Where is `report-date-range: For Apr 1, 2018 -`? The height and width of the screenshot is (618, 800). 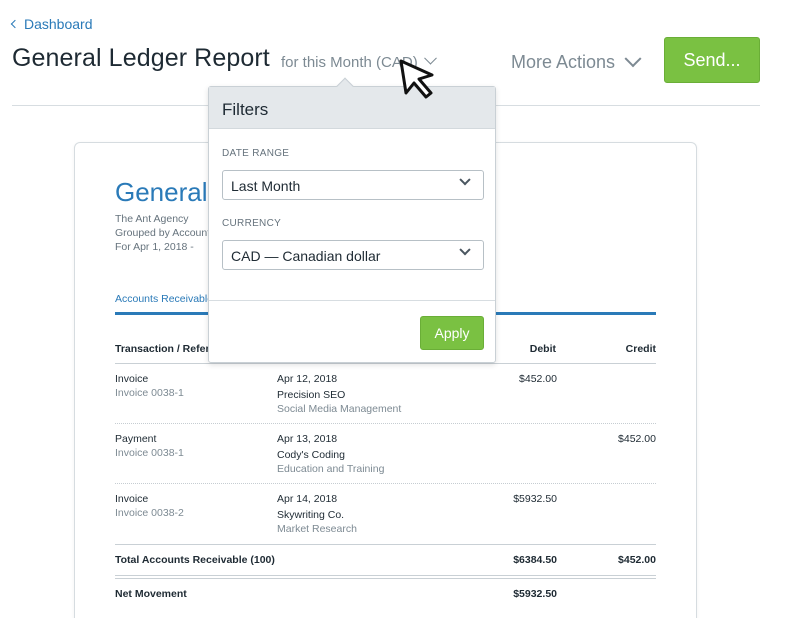 report-date-range: For Apr 1, 2018 - is located at coordinates (154, 247).